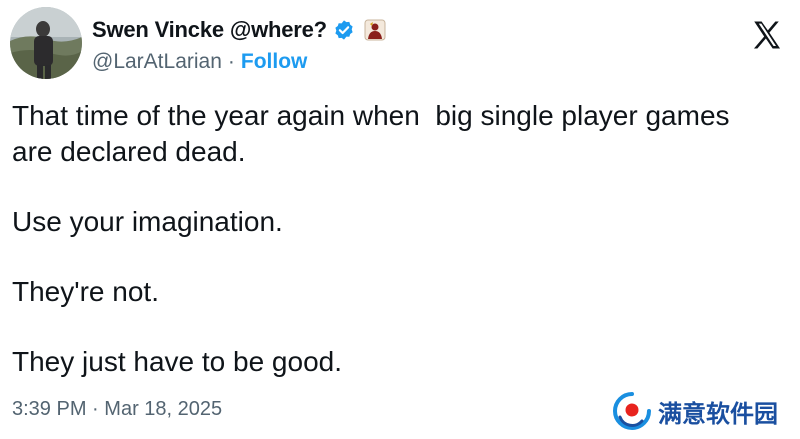 This screenshot has height=439, width=800. Describe the element at coordinates (209, 30) in the screenshot. I see `author-display-name: Swen Vincke @where?` at that location.